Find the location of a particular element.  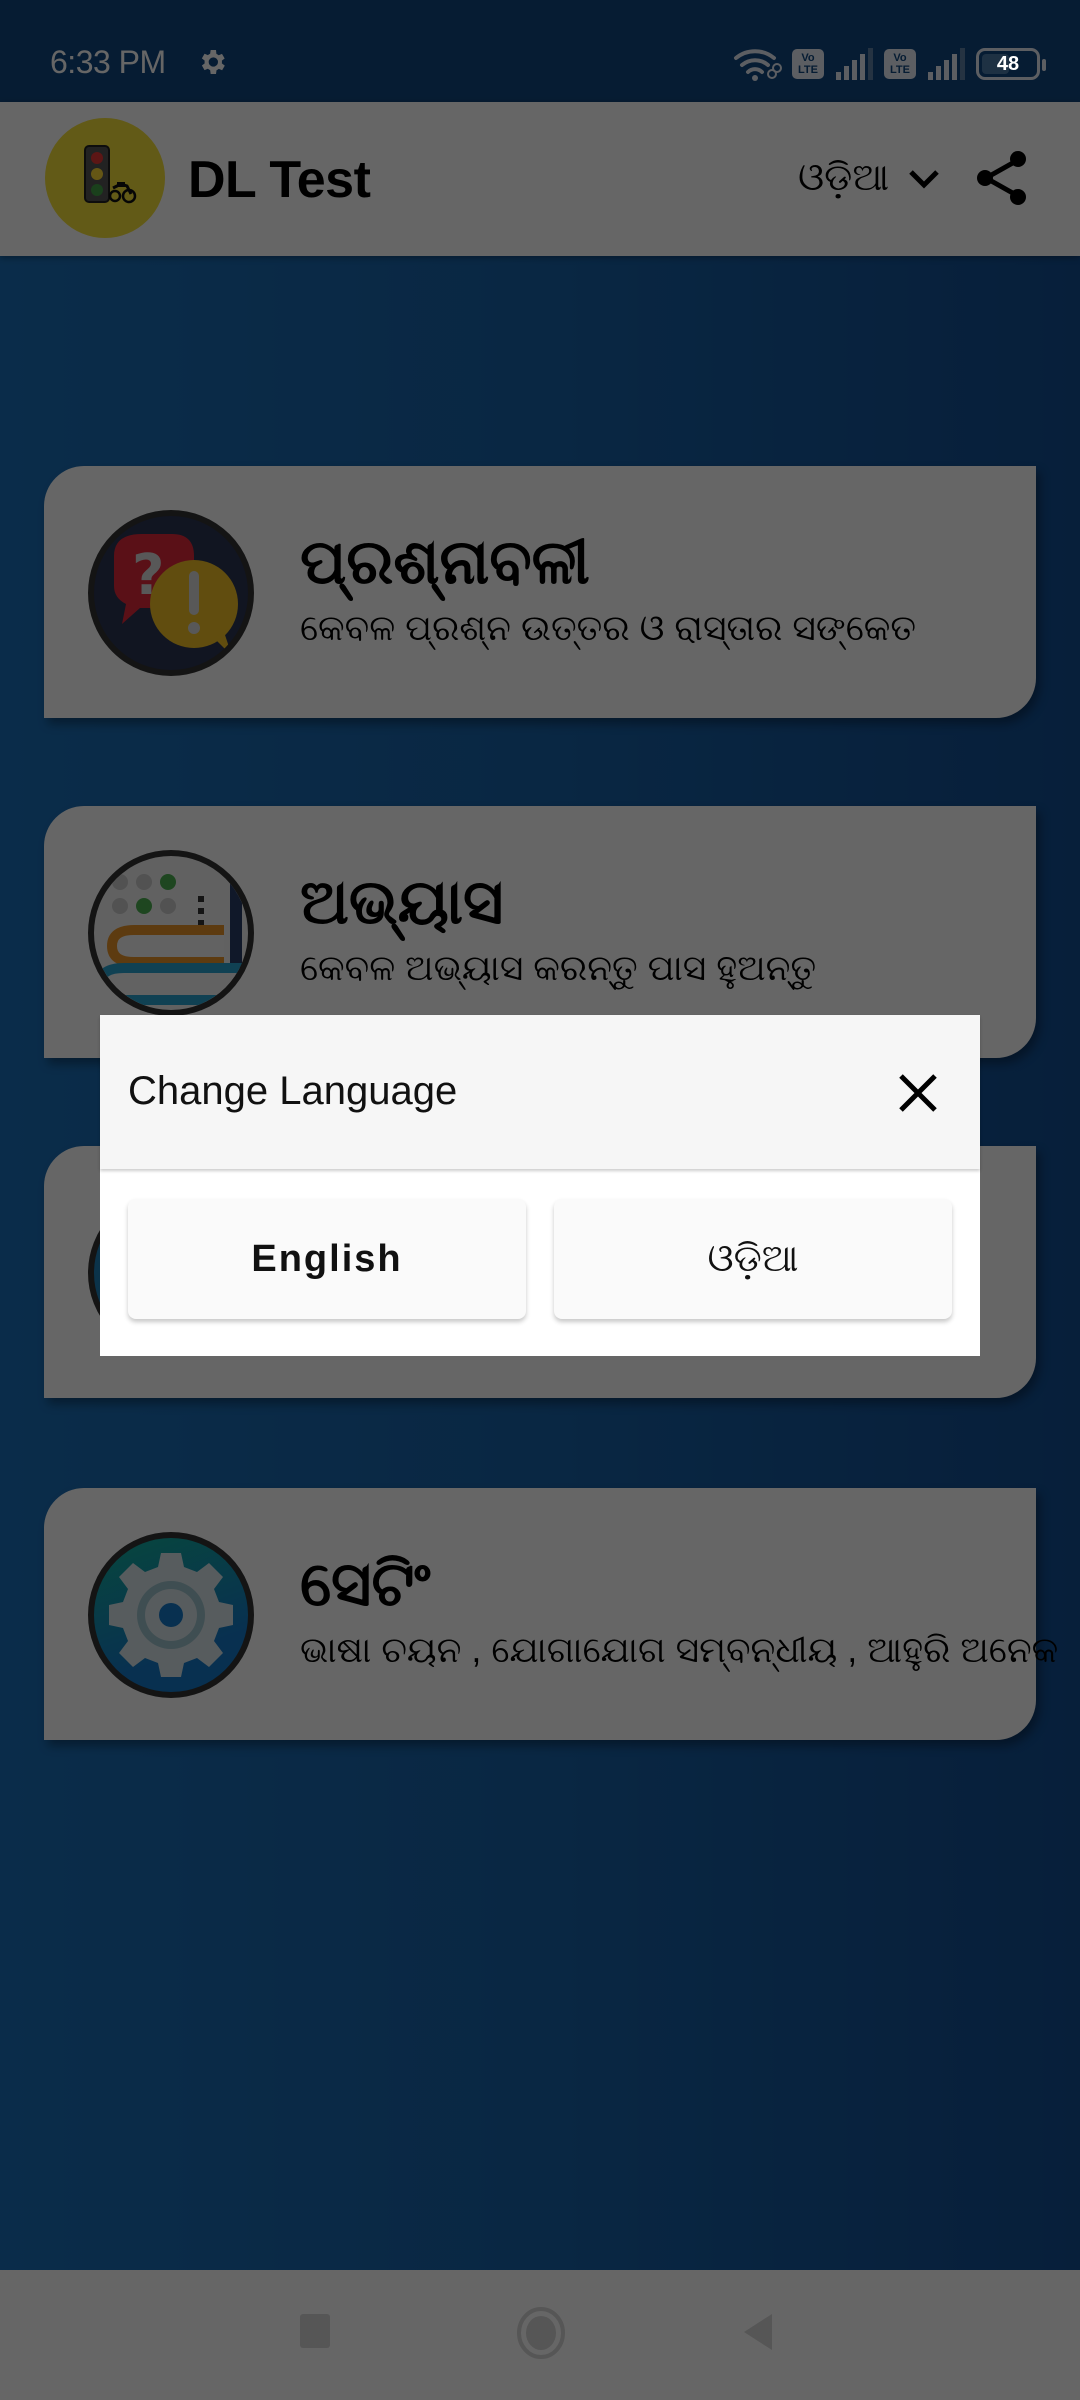

change-language-dialog: Change Language English ଓଡ଼ିଆ is located at coordinates (540, 1185).